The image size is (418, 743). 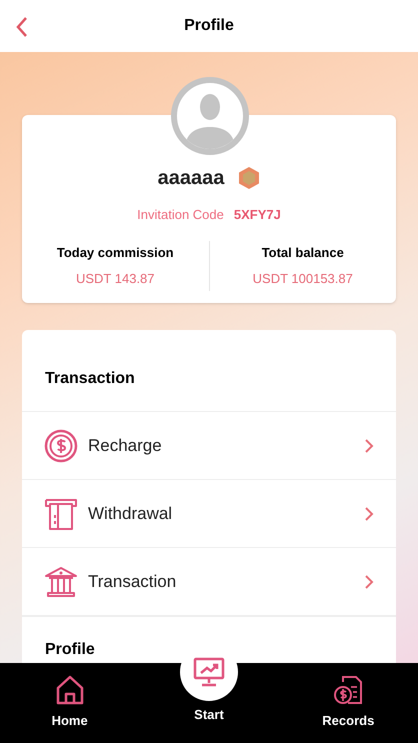 What do you see at coordinates (302, 279) in the screenshot?
I see `stat-value: USDT 100153.87` at bounding box center [302, 279].